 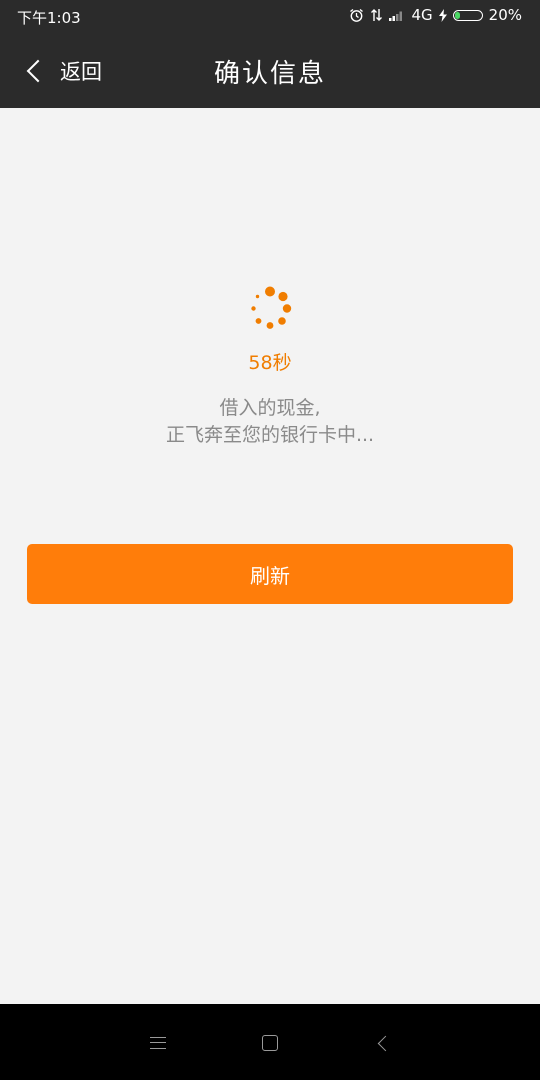 What do you see at coordinates (270, 363) in the screenshot?
I see `countdown-timer: 58秒` at bounding box center [270, 363].